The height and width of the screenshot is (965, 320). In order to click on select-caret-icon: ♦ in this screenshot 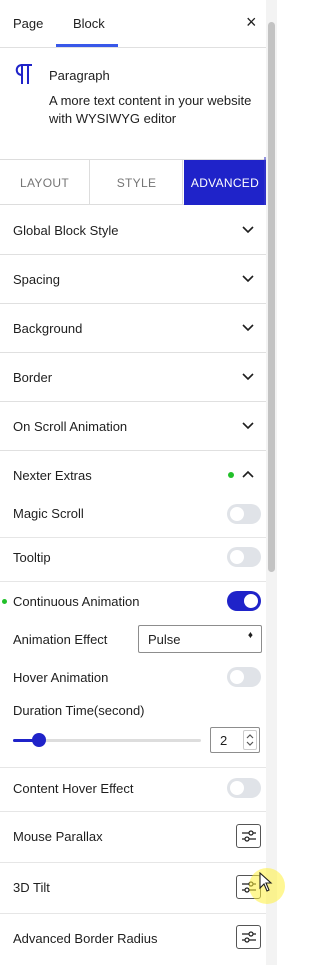, I will do `click(250, 635)`.